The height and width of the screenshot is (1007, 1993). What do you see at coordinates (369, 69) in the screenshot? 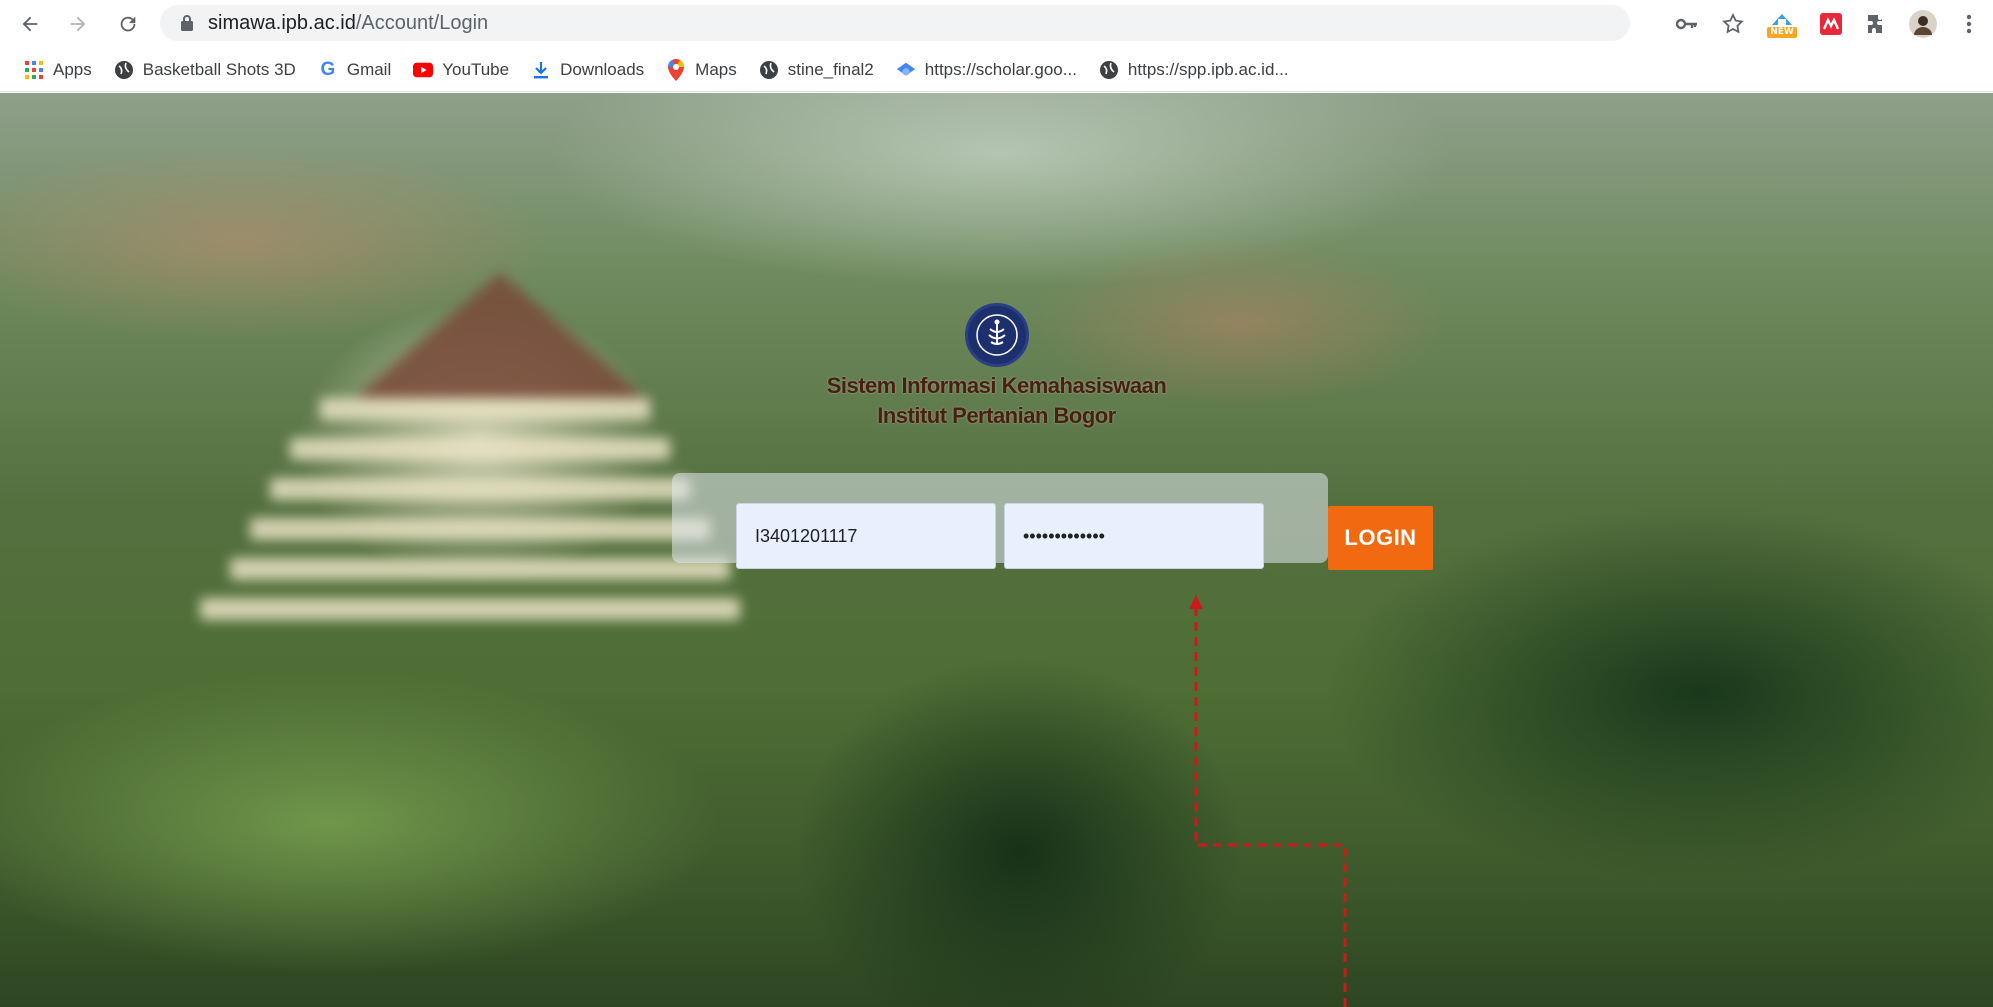
I see `bookmark-label: Gmail` at bounding box center [369, 69].